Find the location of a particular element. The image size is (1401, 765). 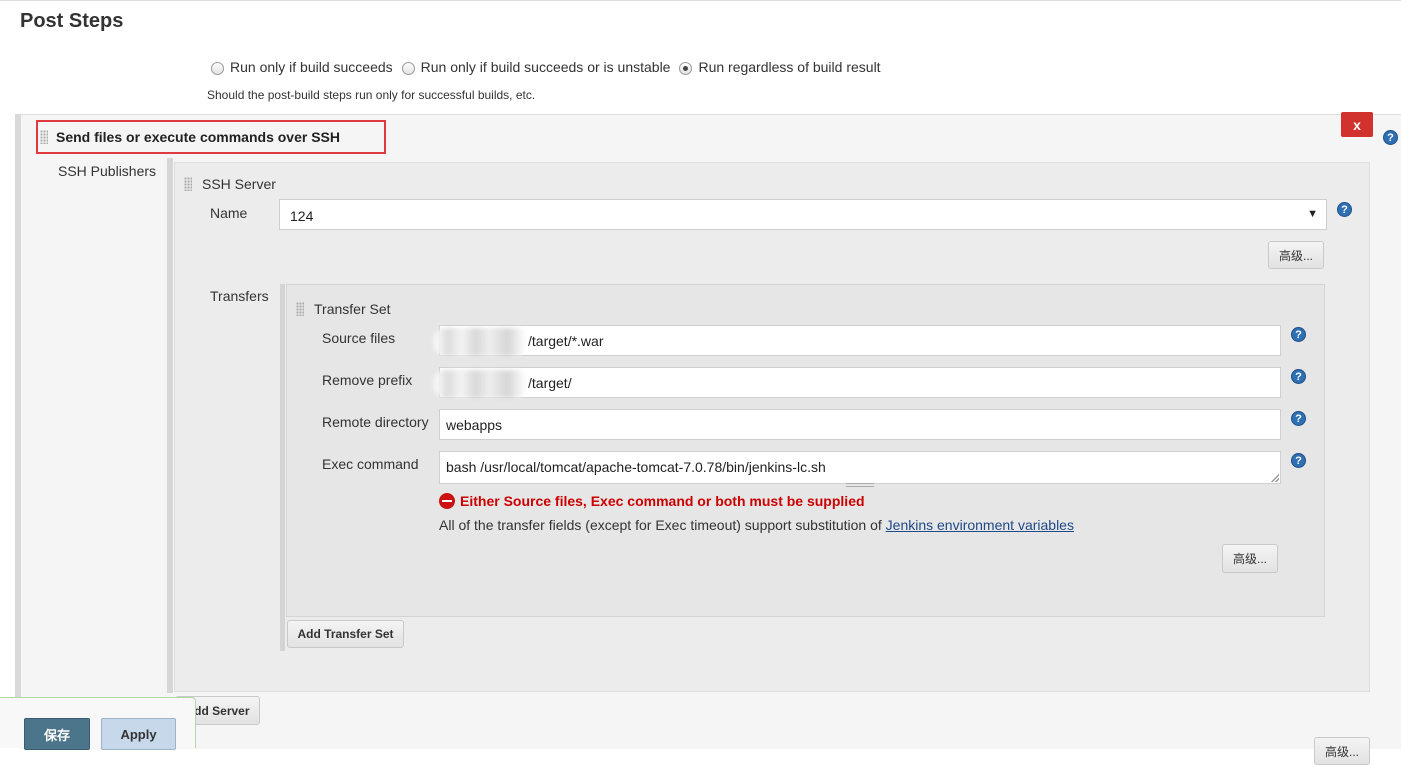

remove-prefix-label: Remove prefix is located at coordinates (367, 380).